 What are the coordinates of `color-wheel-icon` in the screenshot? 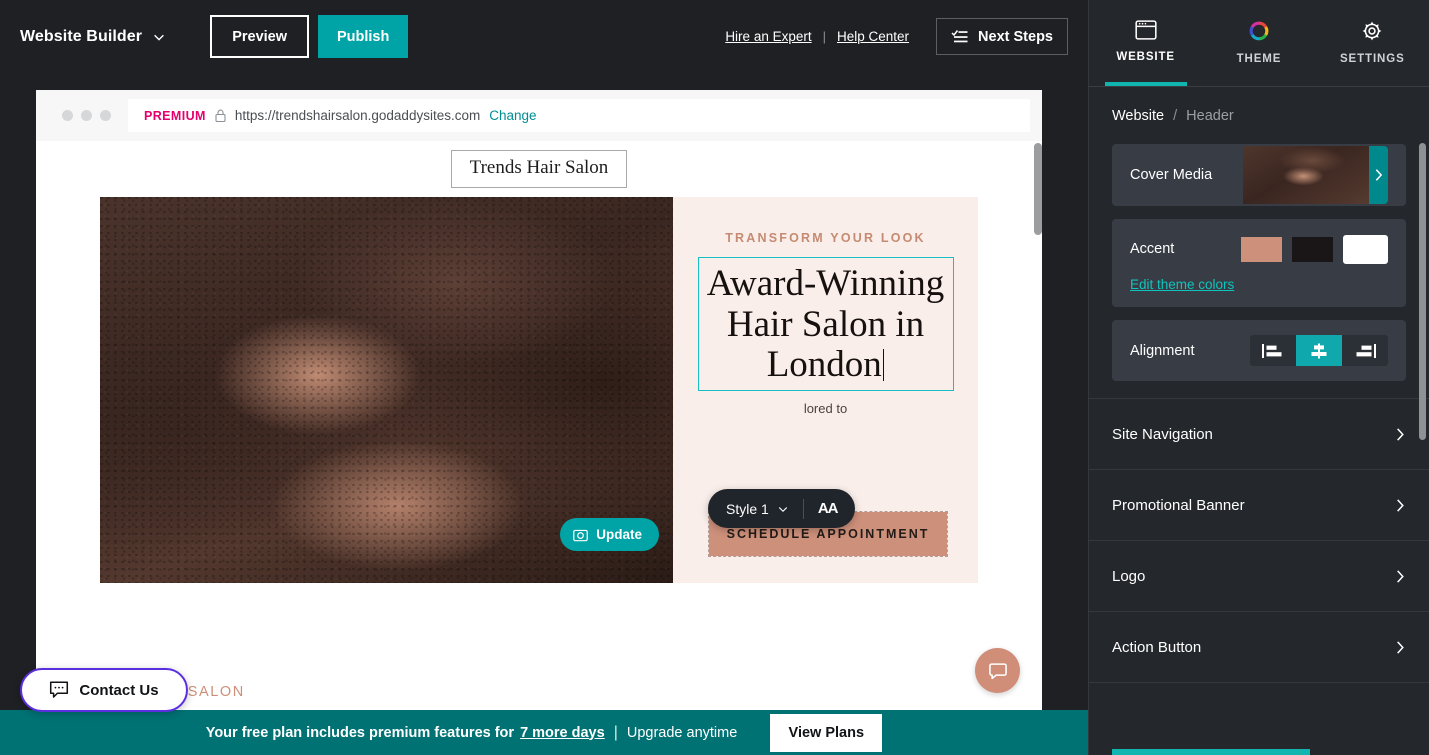 It's located at (1259, 31).